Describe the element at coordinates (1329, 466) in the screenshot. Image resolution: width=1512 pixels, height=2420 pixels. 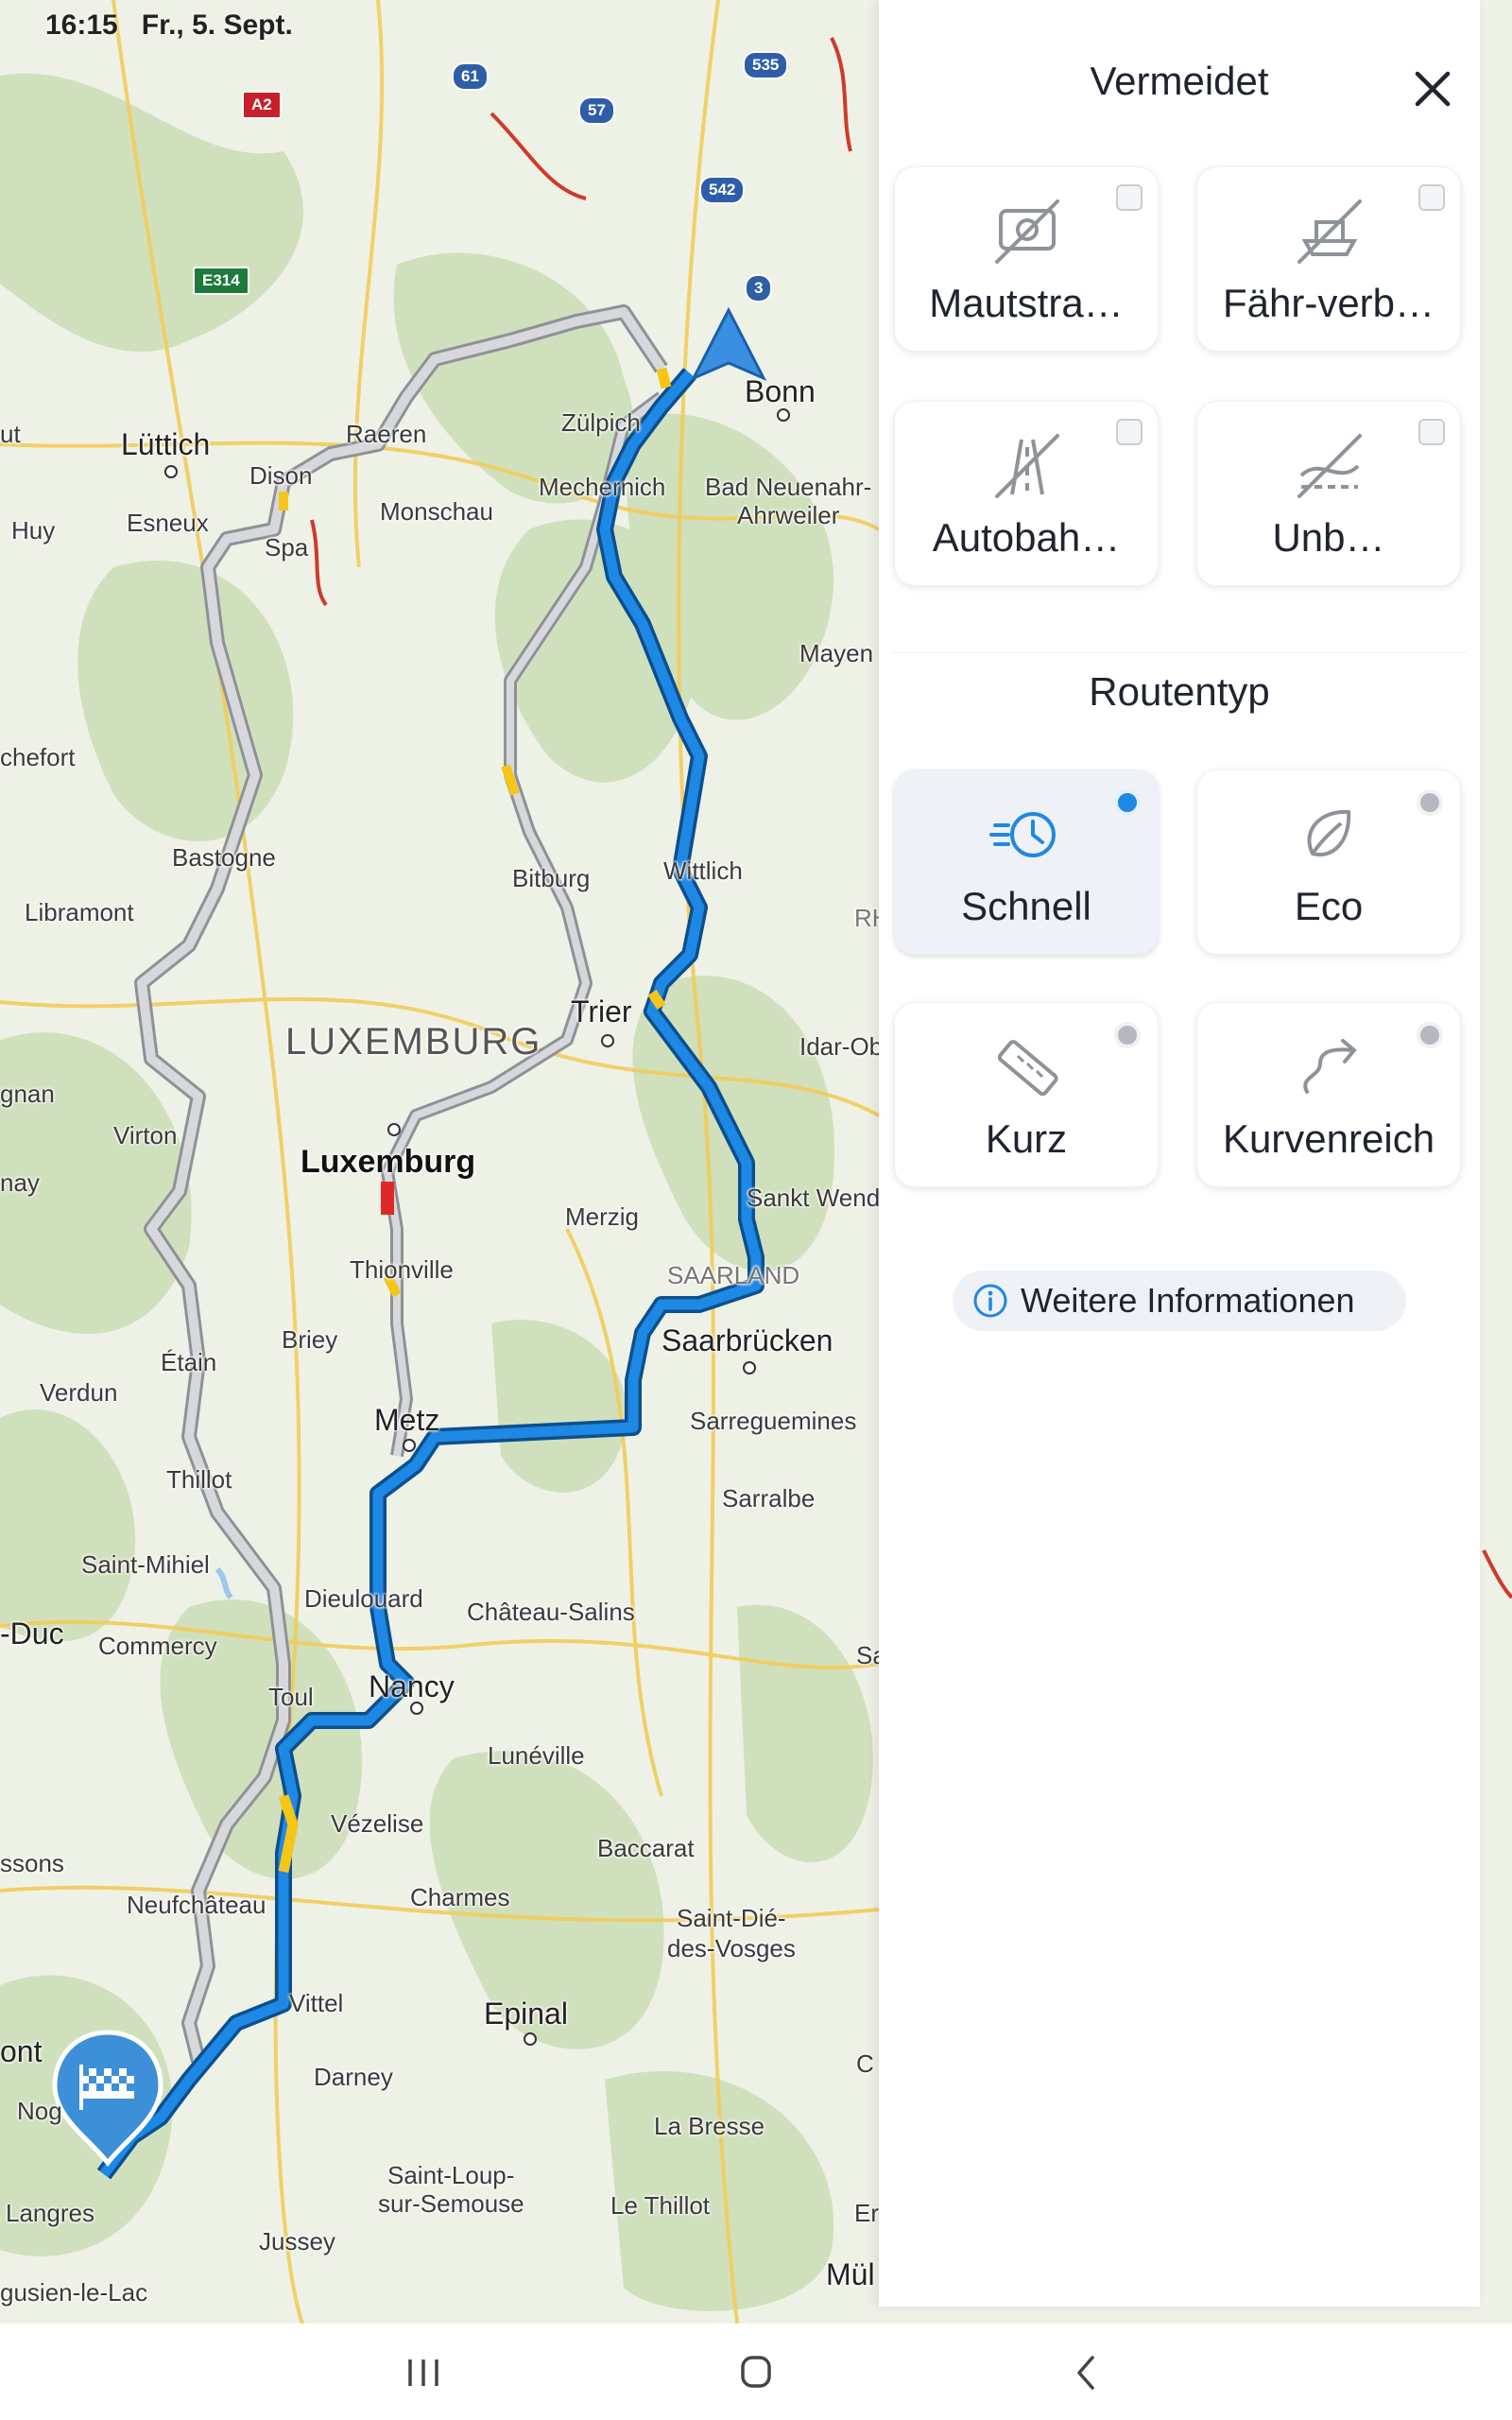
I see `unpaved-road-off-icon` at that location.